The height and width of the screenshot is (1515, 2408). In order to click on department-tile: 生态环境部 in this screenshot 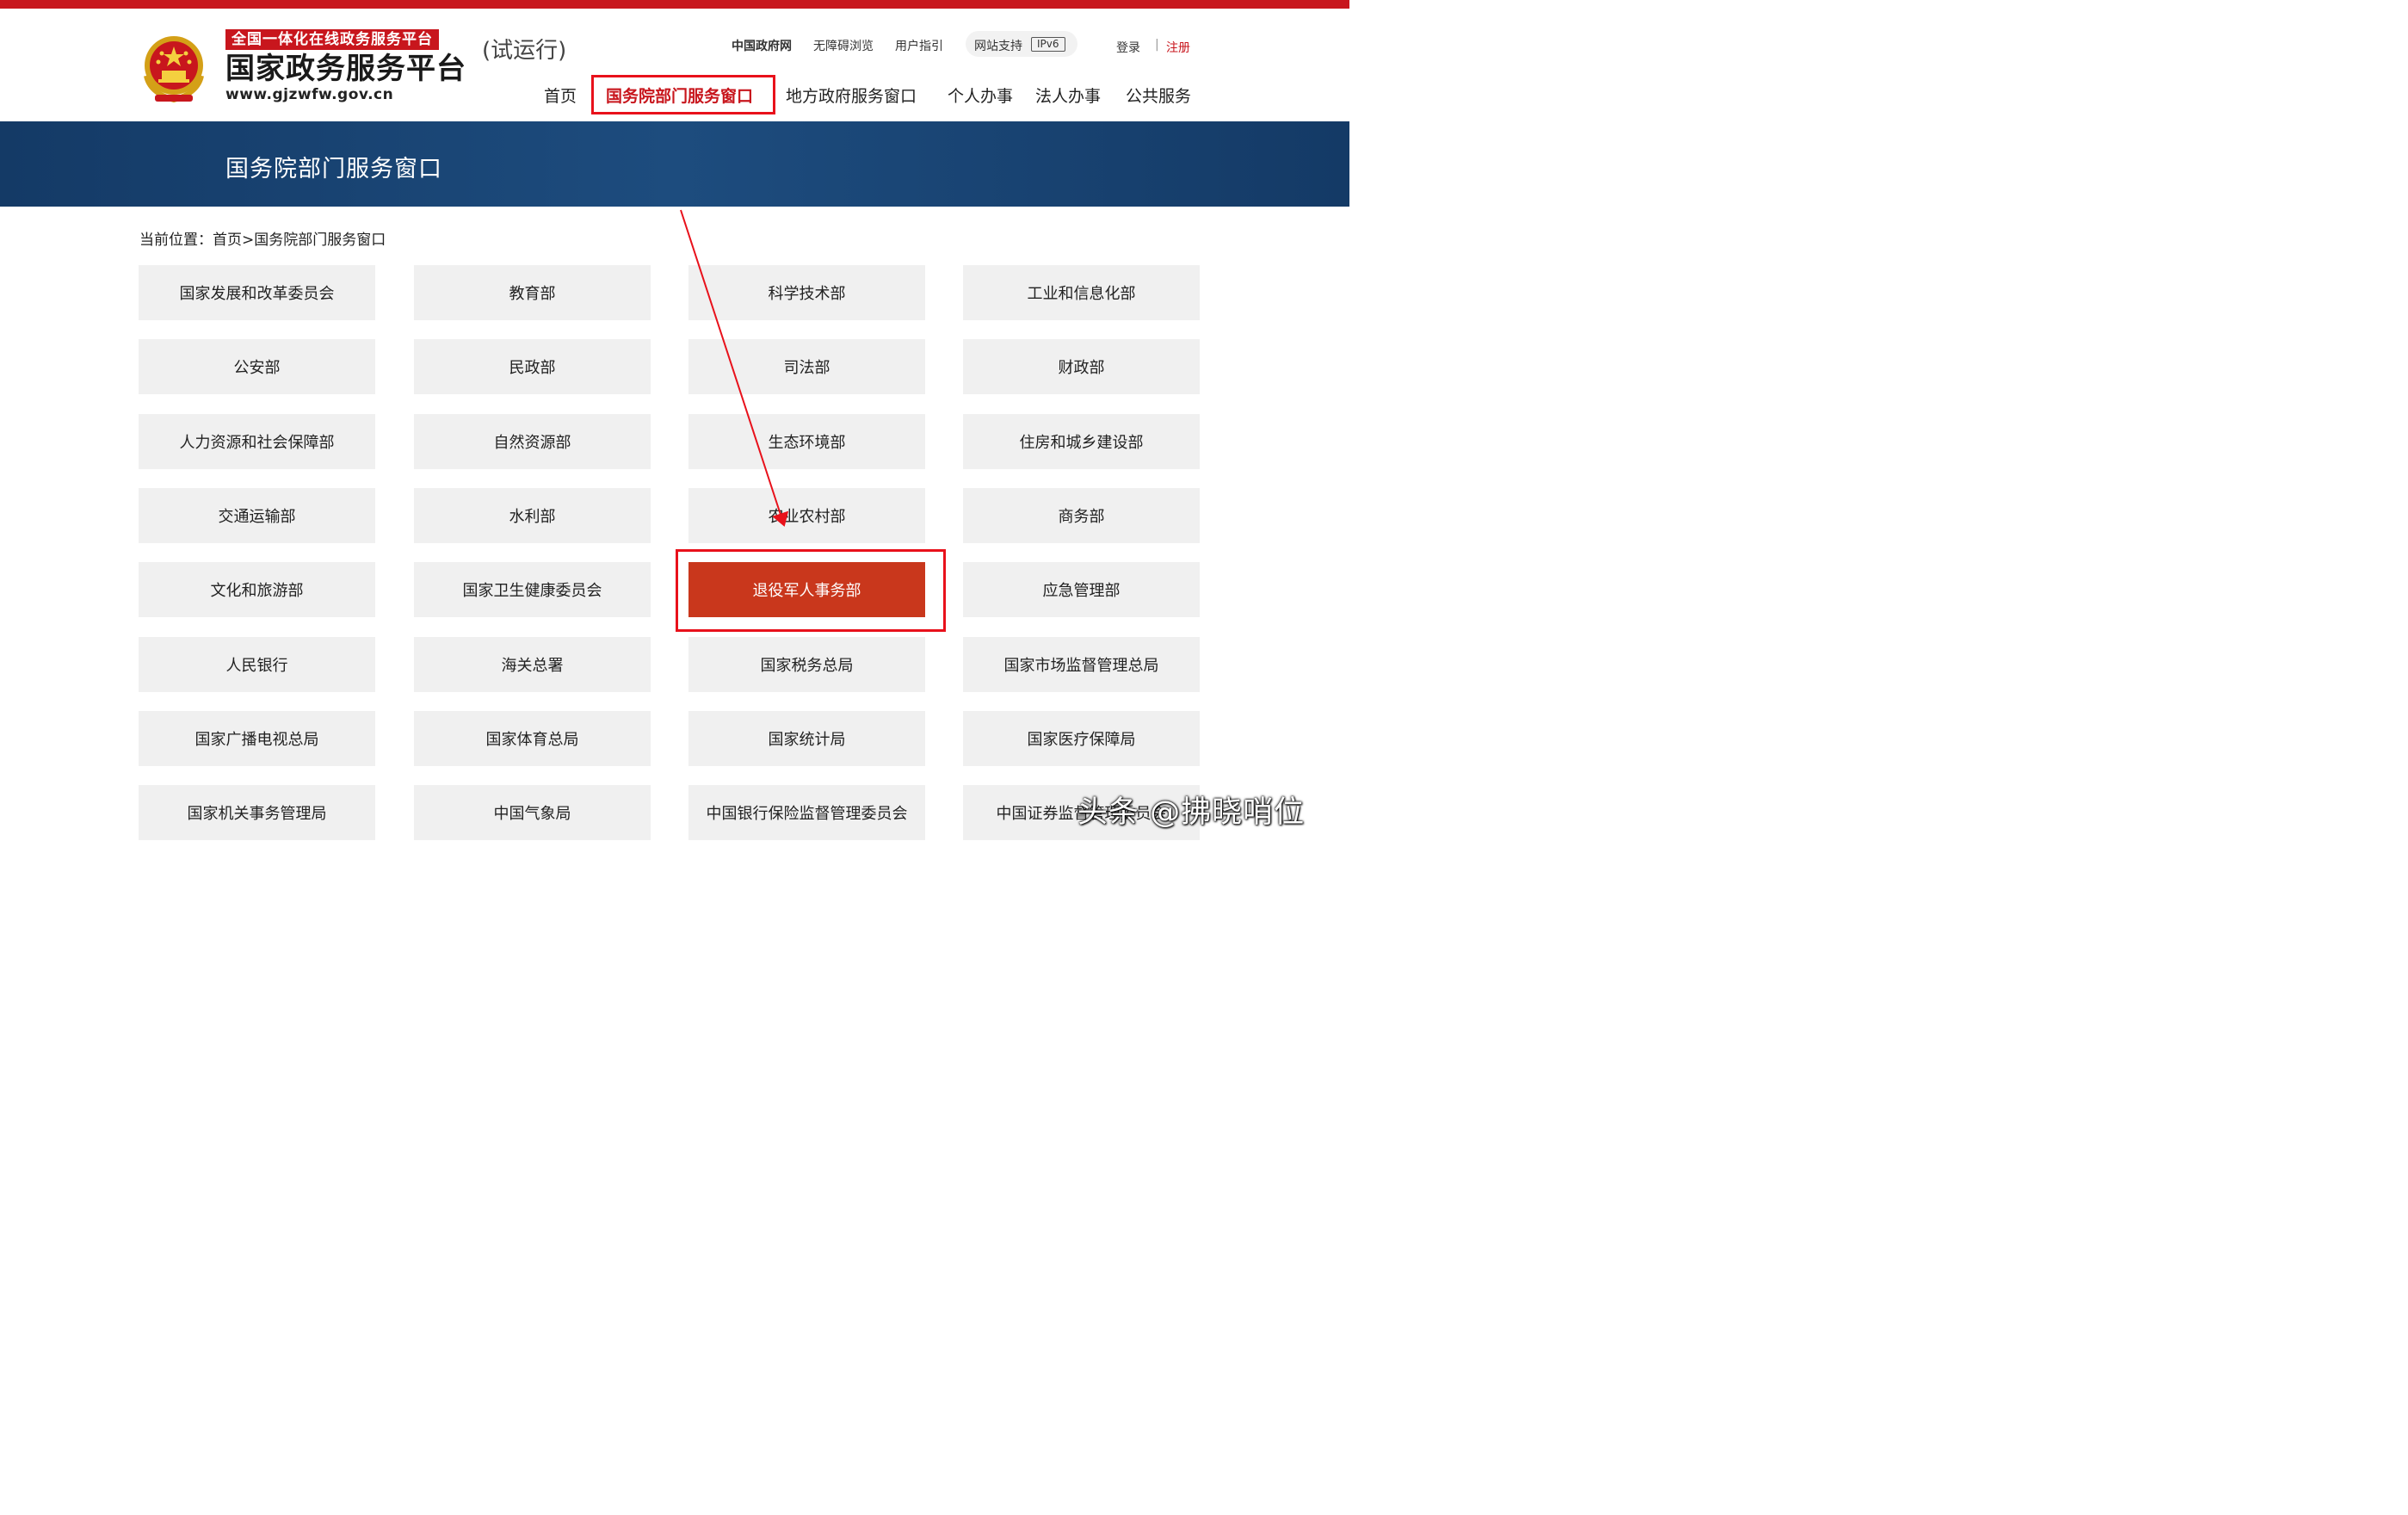, I will do `click(807, 441)`.